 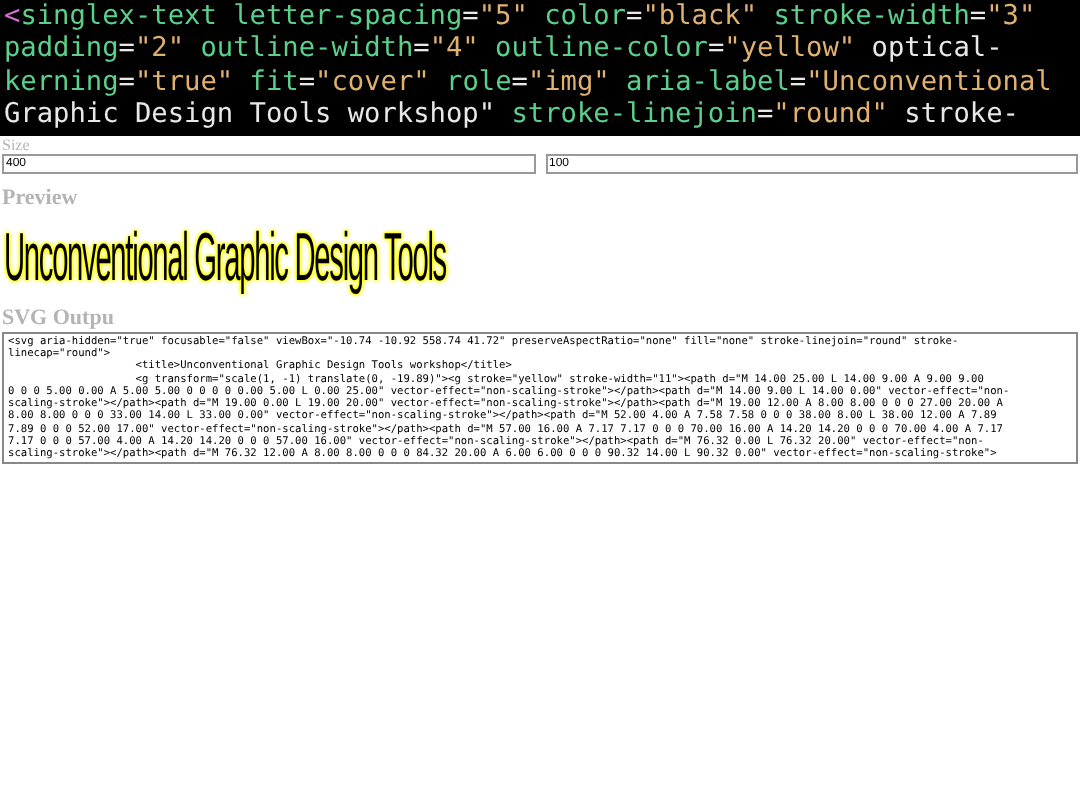 What do you see at coordinates (504, 49) in the screenshot?
I see `code-line: padding="2" outline-width="4" outline-color="yellow" optical-` at bounding box center [504, 49].